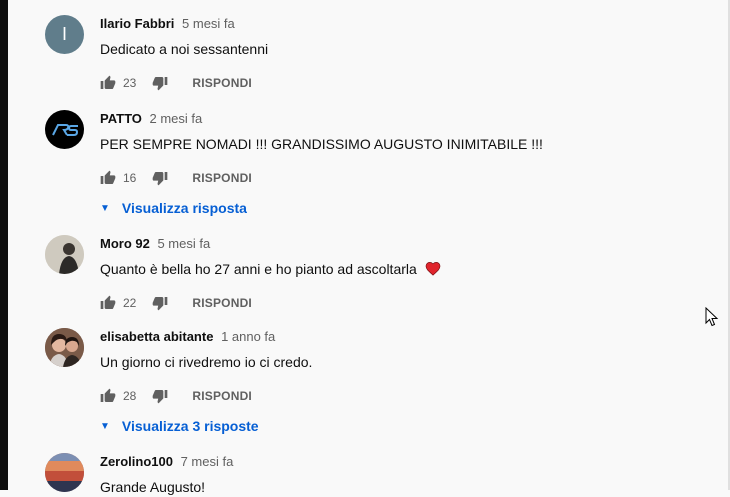 This screenshot has width=730, height=497. Describe the element at coordinates (156, 336) in the screenshot. I see `comment-author: elisabetta abitante` at that location.